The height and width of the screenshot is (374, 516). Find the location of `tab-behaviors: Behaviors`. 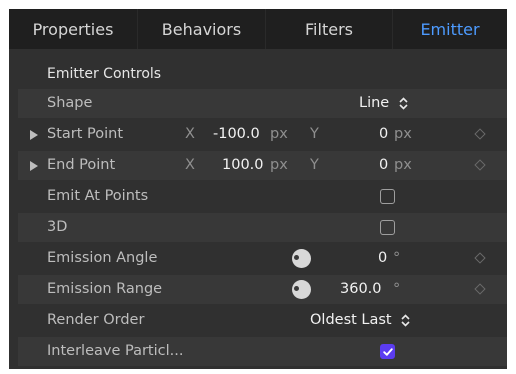

tab-behaviors: Behaviors is located at coordinates (202, 29).